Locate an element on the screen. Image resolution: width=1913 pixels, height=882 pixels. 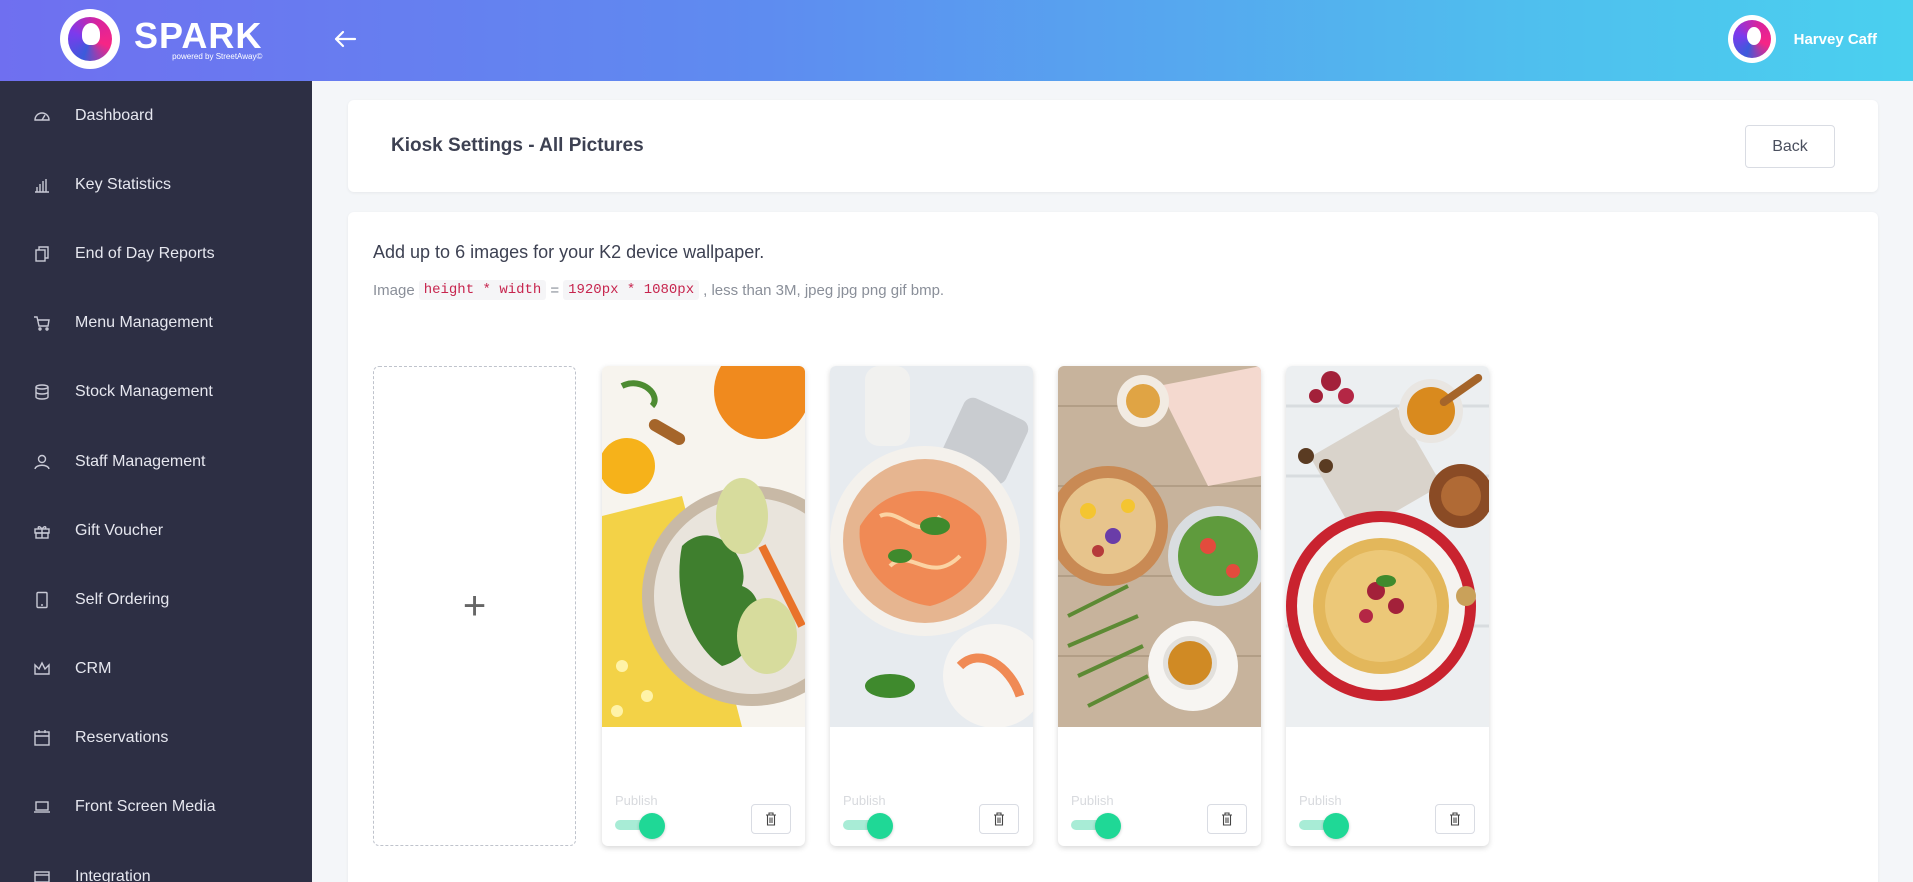
sidebar-item-label: Self Ordering is located at coordinates (122, 599).